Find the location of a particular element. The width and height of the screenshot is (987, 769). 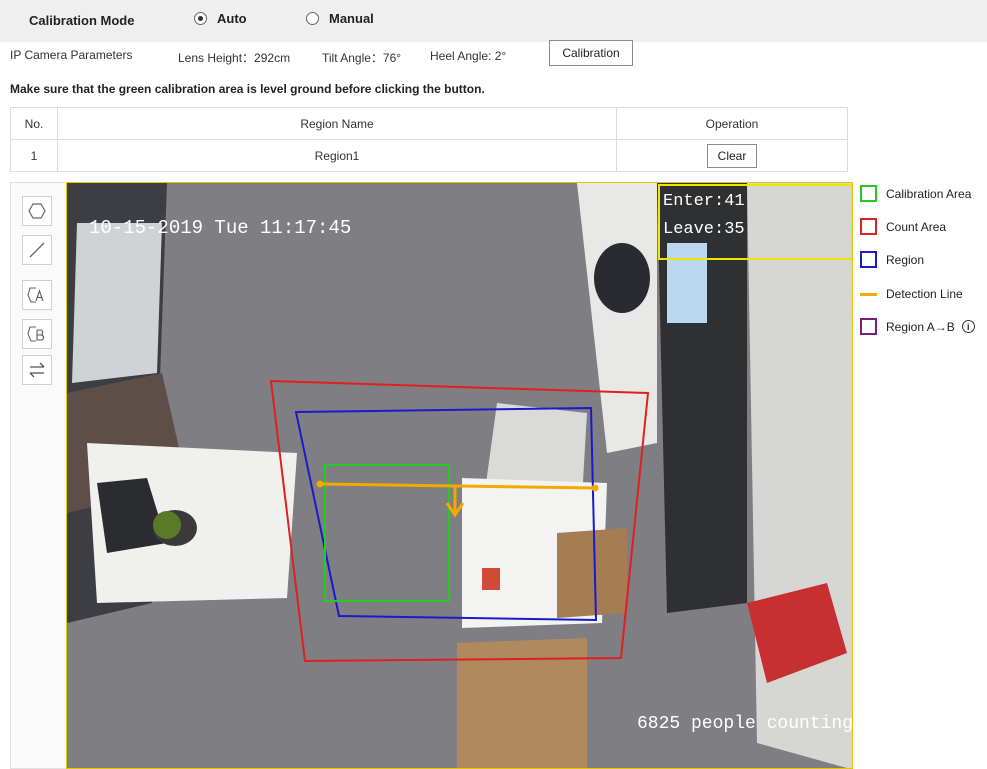

radio-auto-label: Auto is located at coordinates (232, 18).